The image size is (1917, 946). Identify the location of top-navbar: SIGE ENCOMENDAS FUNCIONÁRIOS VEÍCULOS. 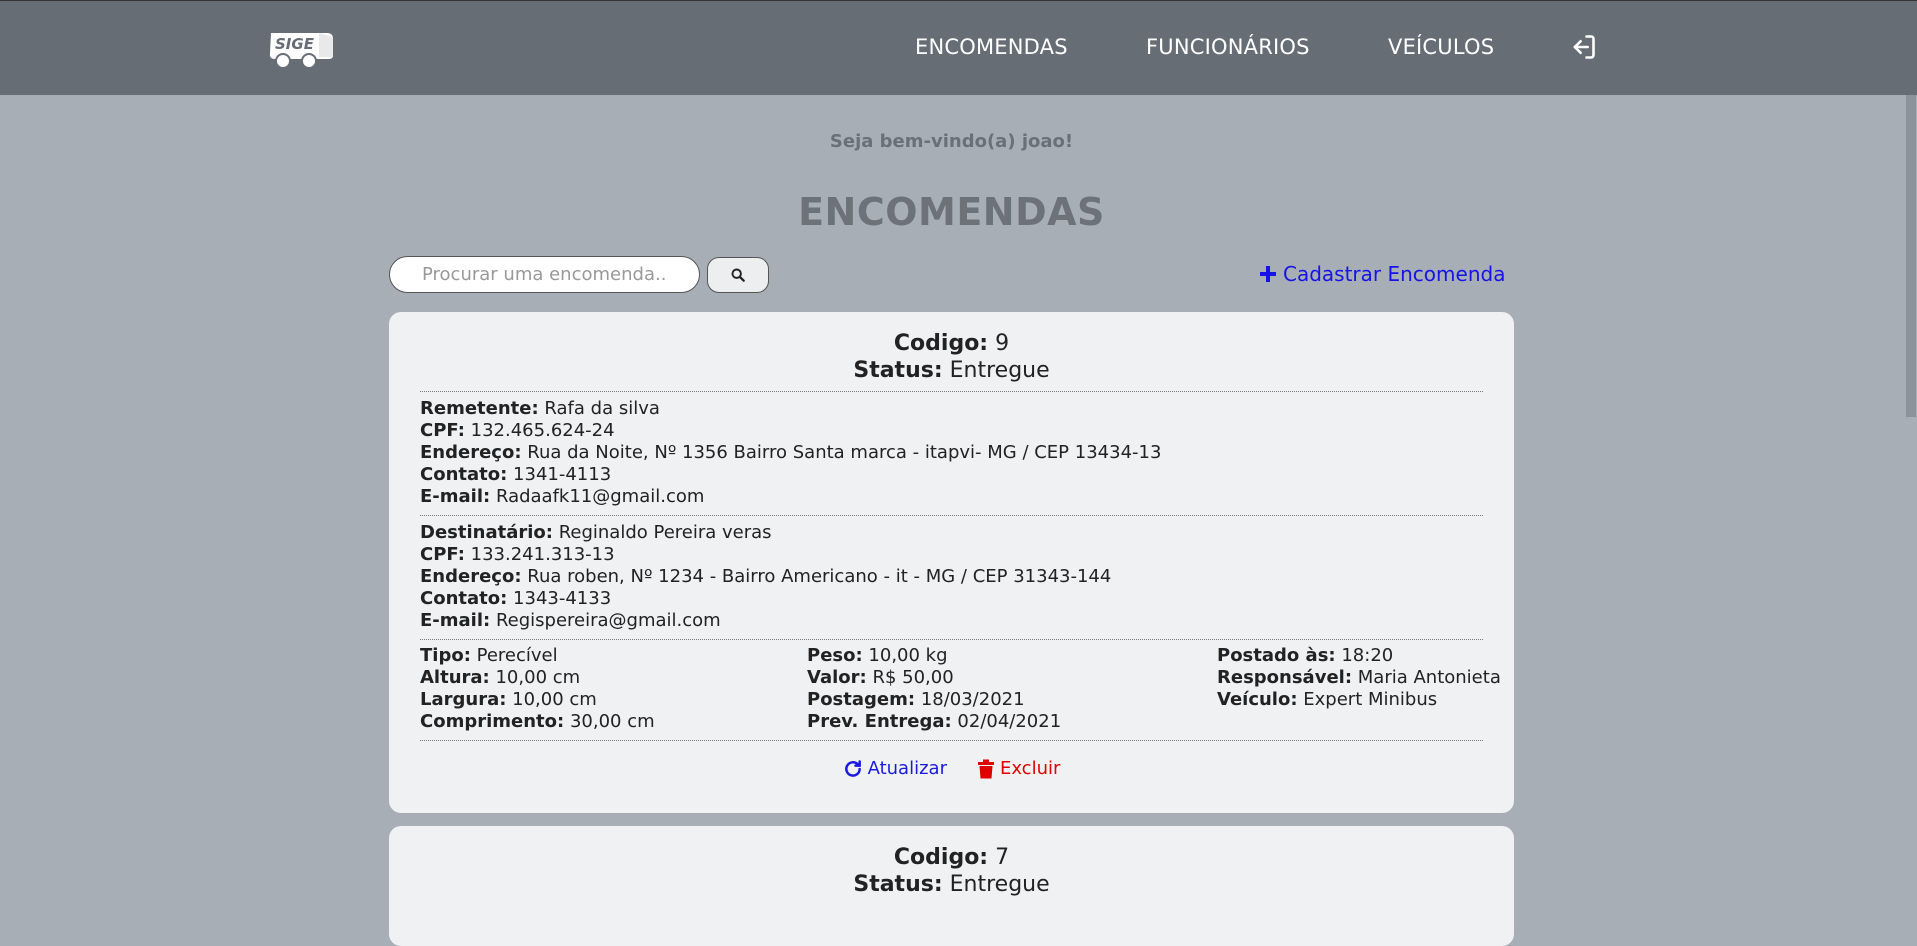
(958, 47).